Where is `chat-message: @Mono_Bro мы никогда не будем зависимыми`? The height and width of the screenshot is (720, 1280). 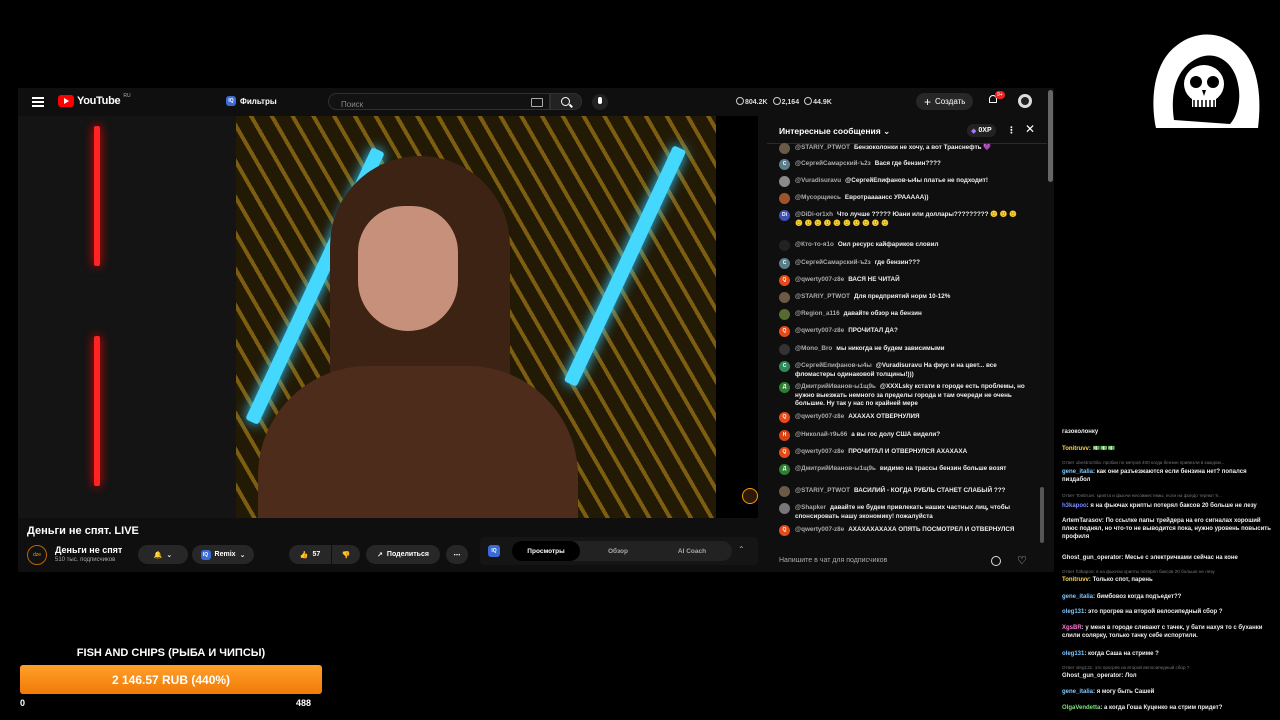
chat-message: @Mono_Bro мы никогда не будем зависимыми is located at coordinates (902, 349).